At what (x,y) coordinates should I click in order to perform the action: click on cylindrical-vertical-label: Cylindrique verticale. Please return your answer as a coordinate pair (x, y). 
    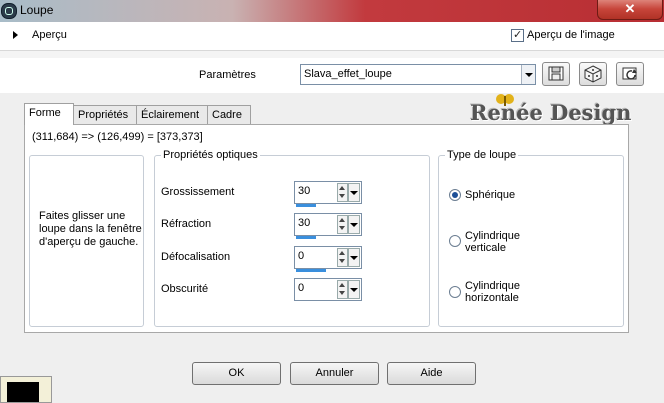
    Looking at the image, I should click on (505, 242).